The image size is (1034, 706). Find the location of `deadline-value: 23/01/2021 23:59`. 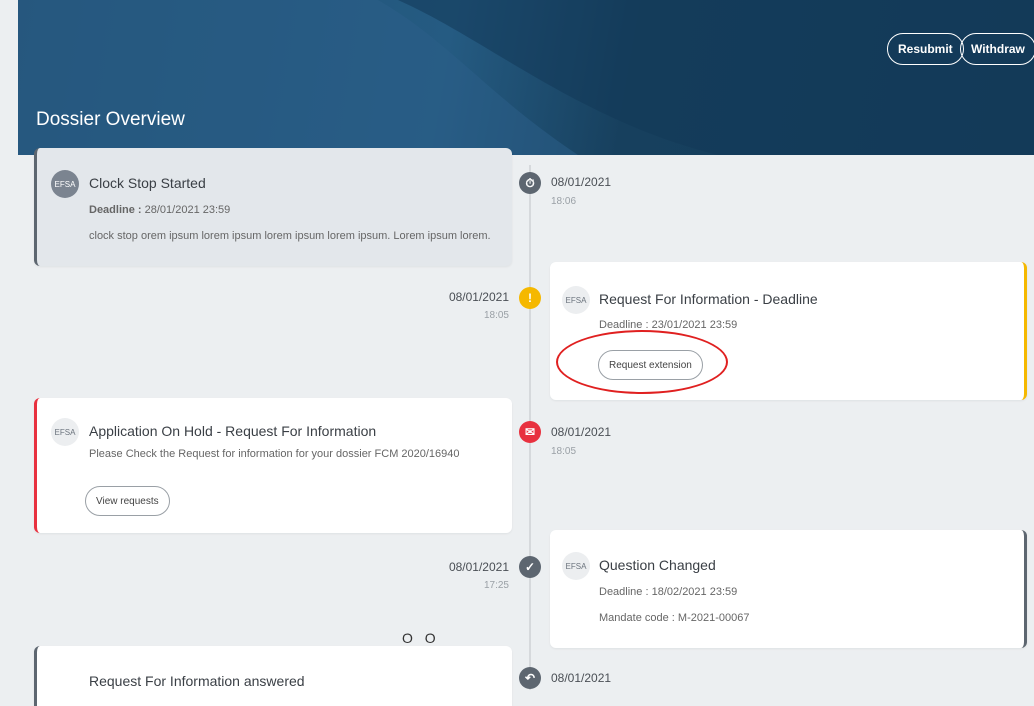

deadline-value: 23/01/2021 23:59 is located at coordinates (694, 325).